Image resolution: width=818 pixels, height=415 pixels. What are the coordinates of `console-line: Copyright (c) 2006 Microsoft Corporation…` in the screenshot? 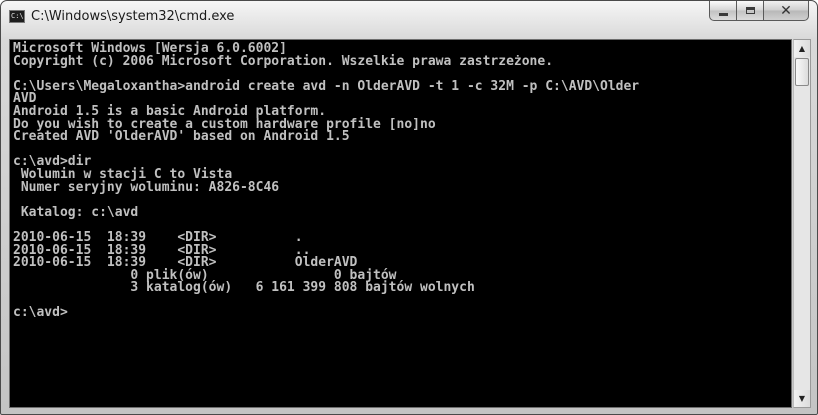 It's located at (283, 61).